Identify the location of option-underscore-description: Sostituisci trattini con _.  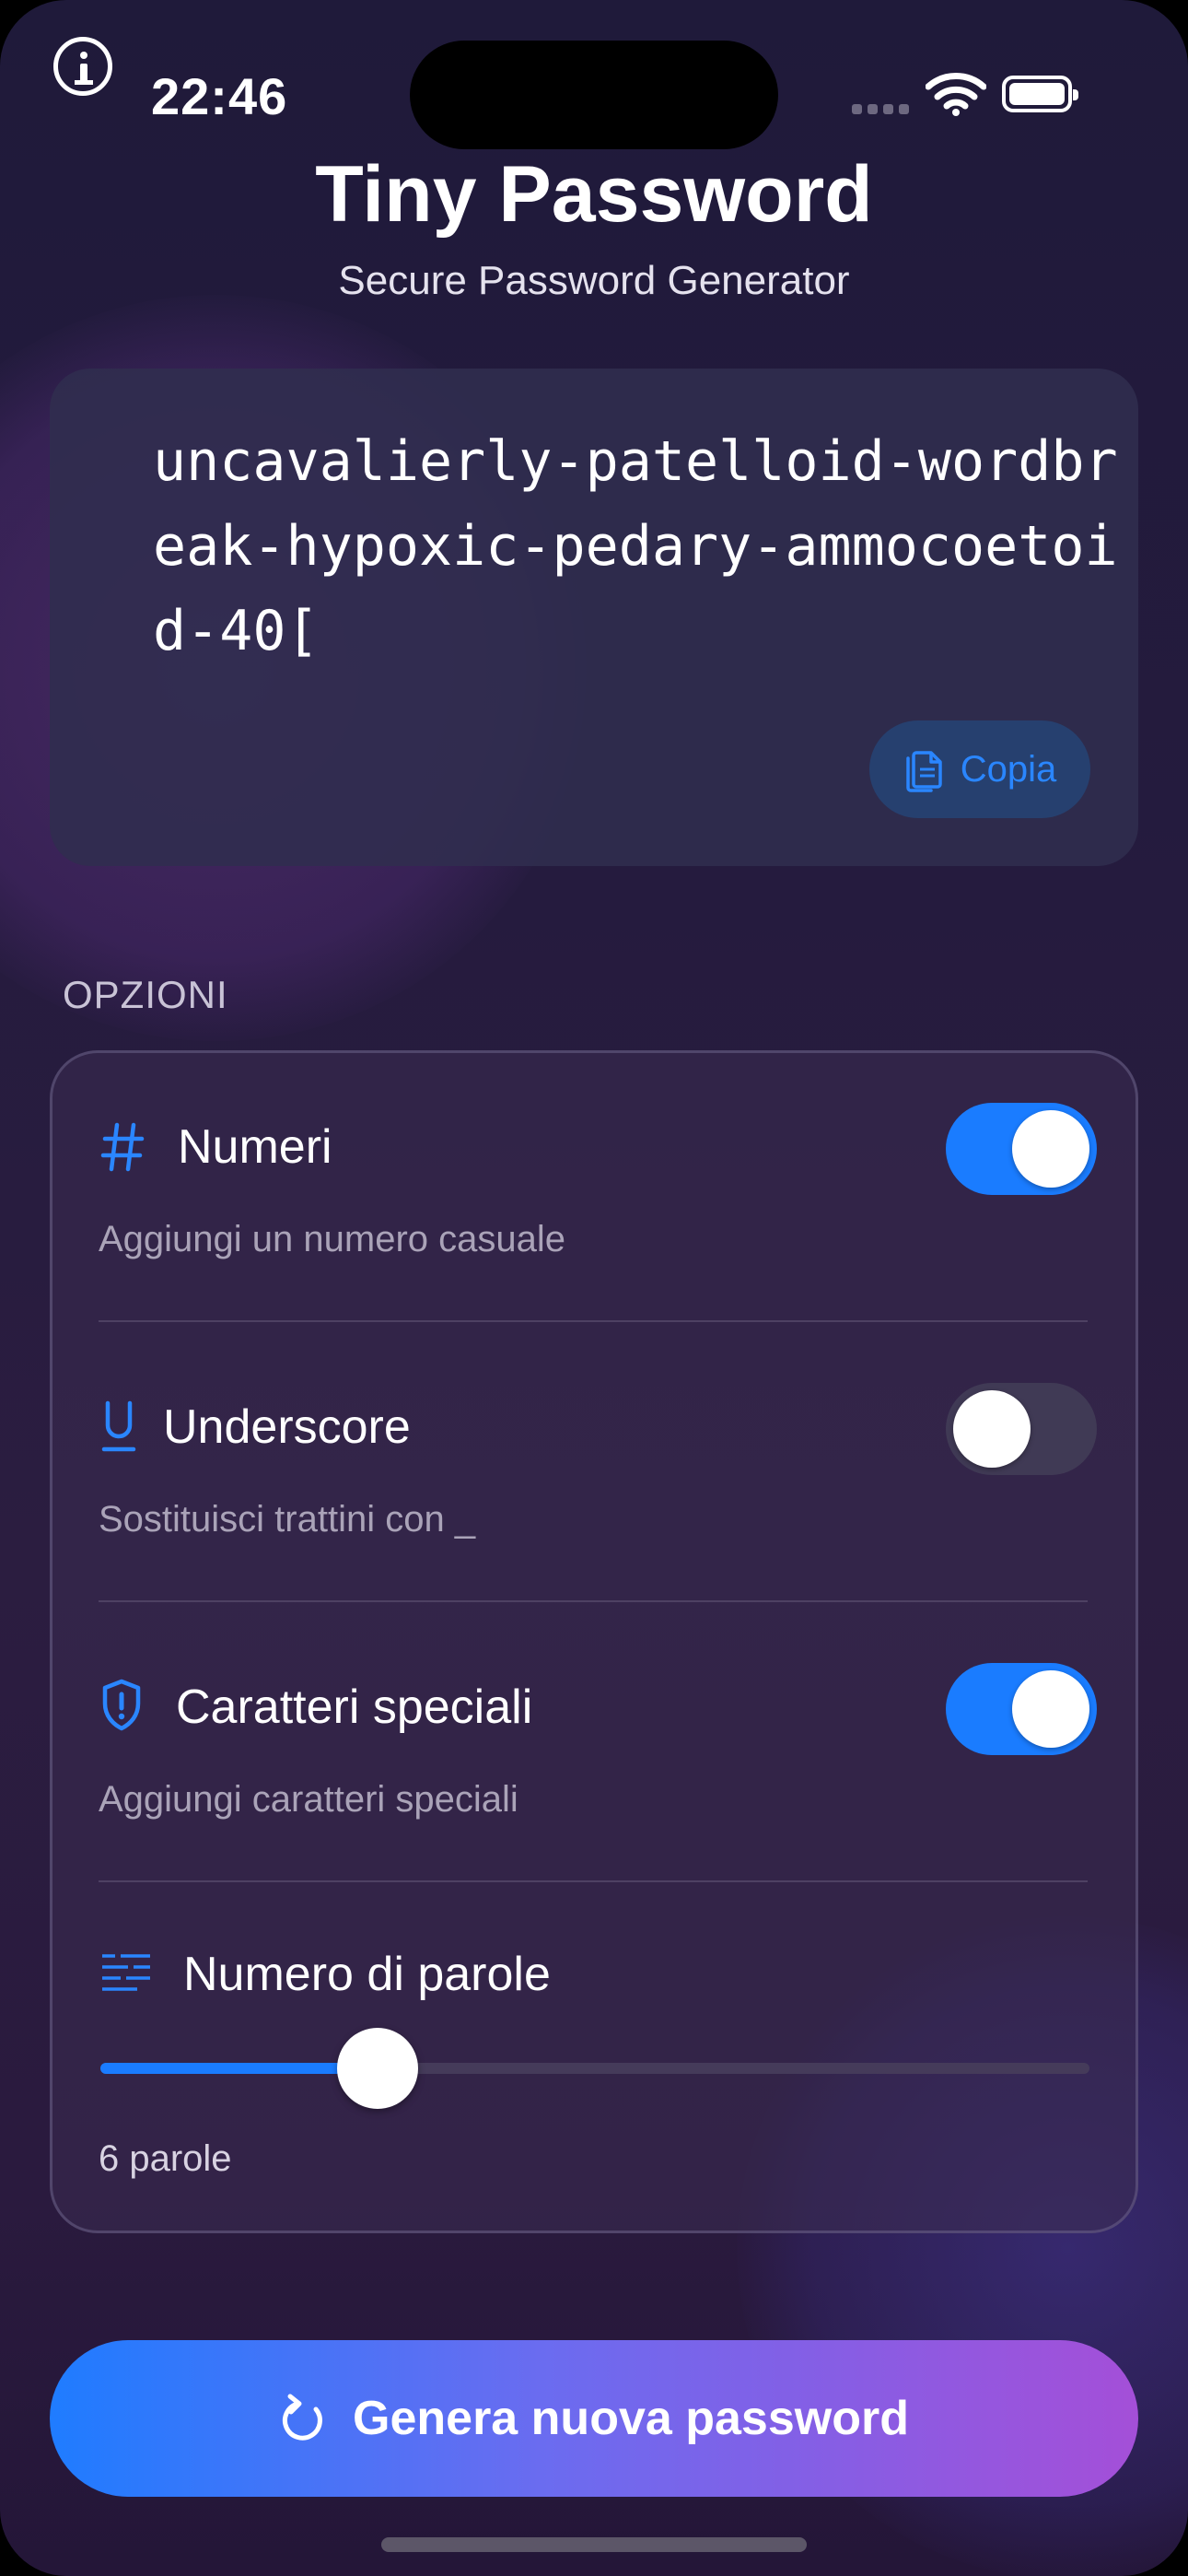
(287, 1520).